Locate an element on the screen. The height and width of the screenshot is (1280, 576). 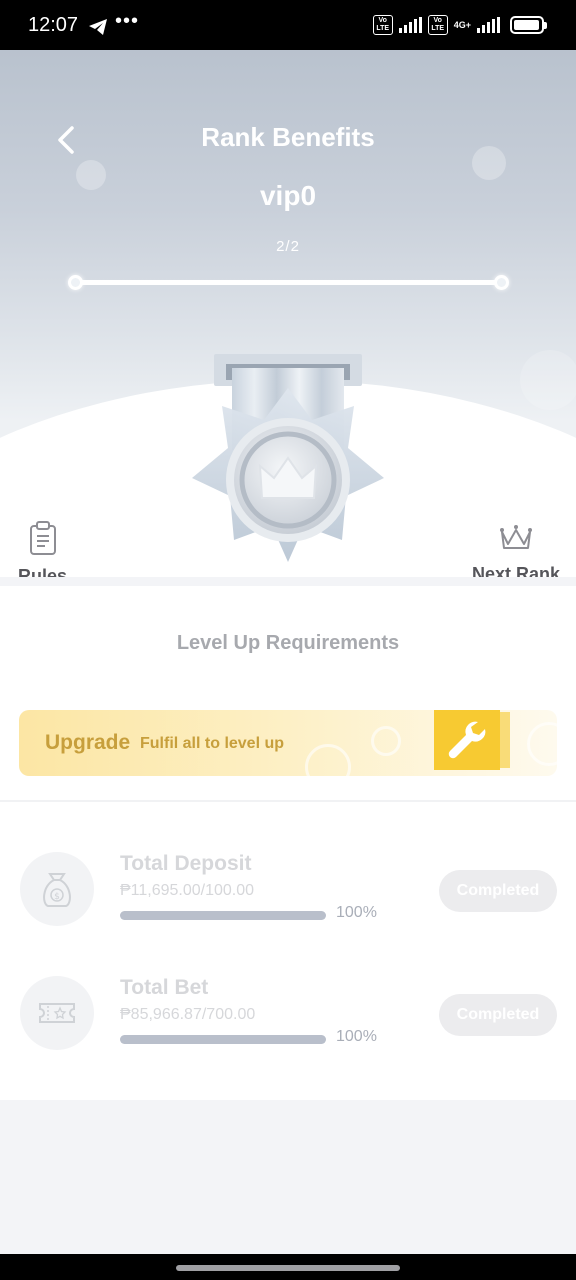
section-title: Level Up Requirements is located at coordinates (288, 643).